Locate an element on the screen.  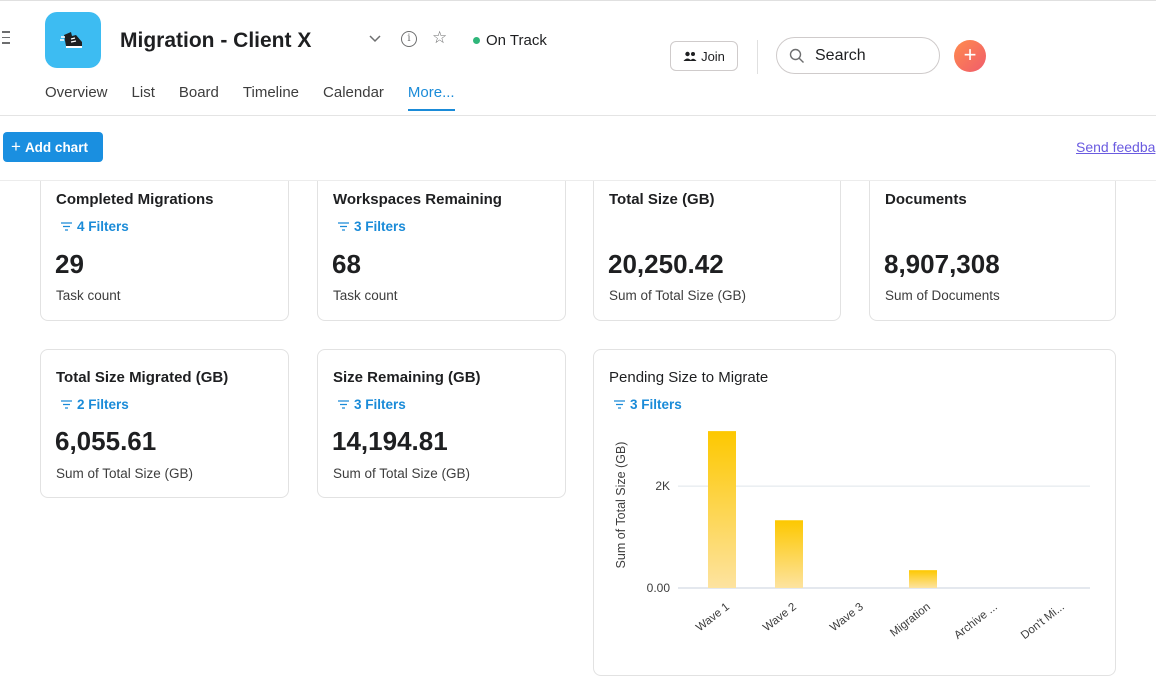
add-chart-label: Add chart is located at coordinates (56, 147).